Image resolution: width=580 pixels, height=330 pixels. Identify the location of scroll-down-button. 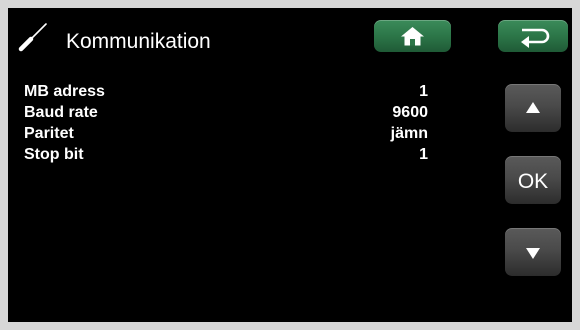
(533, 252).